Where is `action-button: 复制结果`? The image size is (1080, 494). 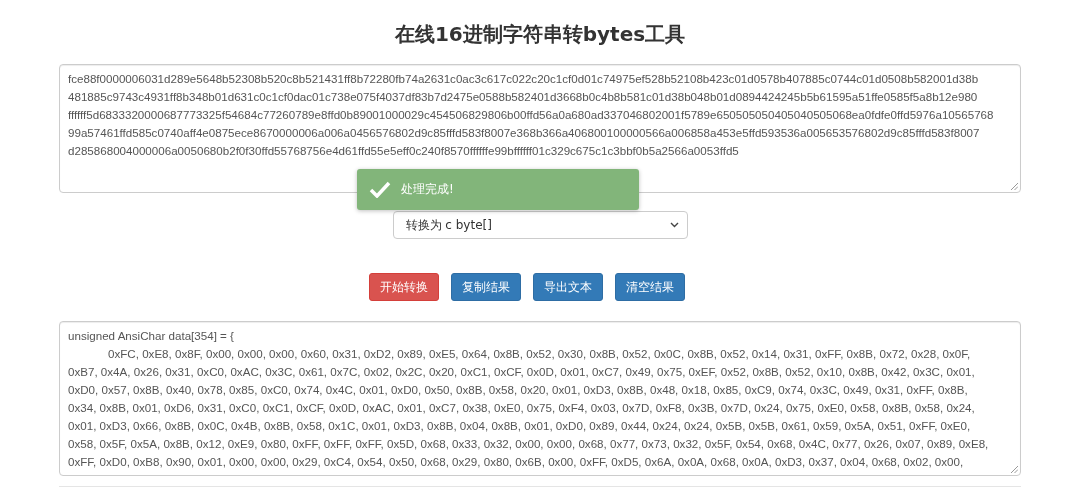 action-button: 复制结果 is located at coordinates (486, 287).